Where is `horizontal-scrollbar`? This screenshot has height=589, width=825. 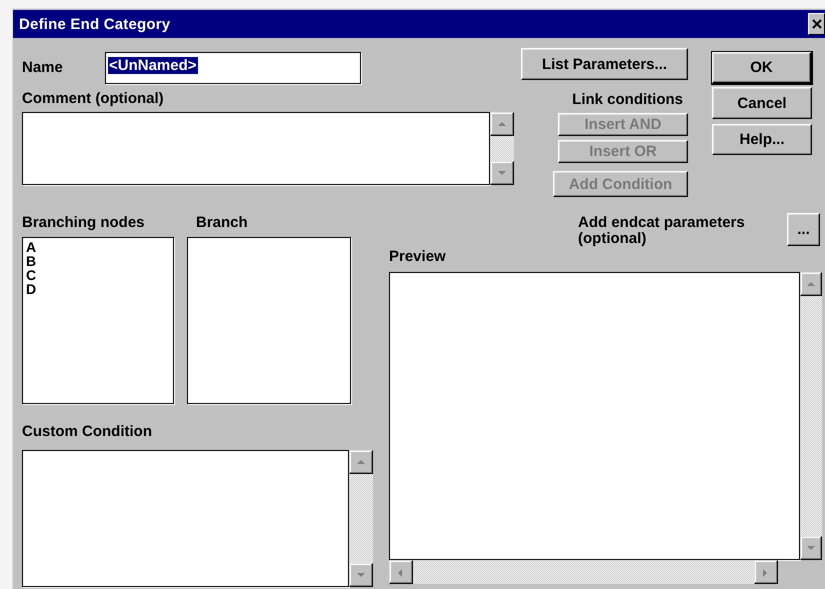 horizontal-scrollbar is located at coordinates (583, 572).